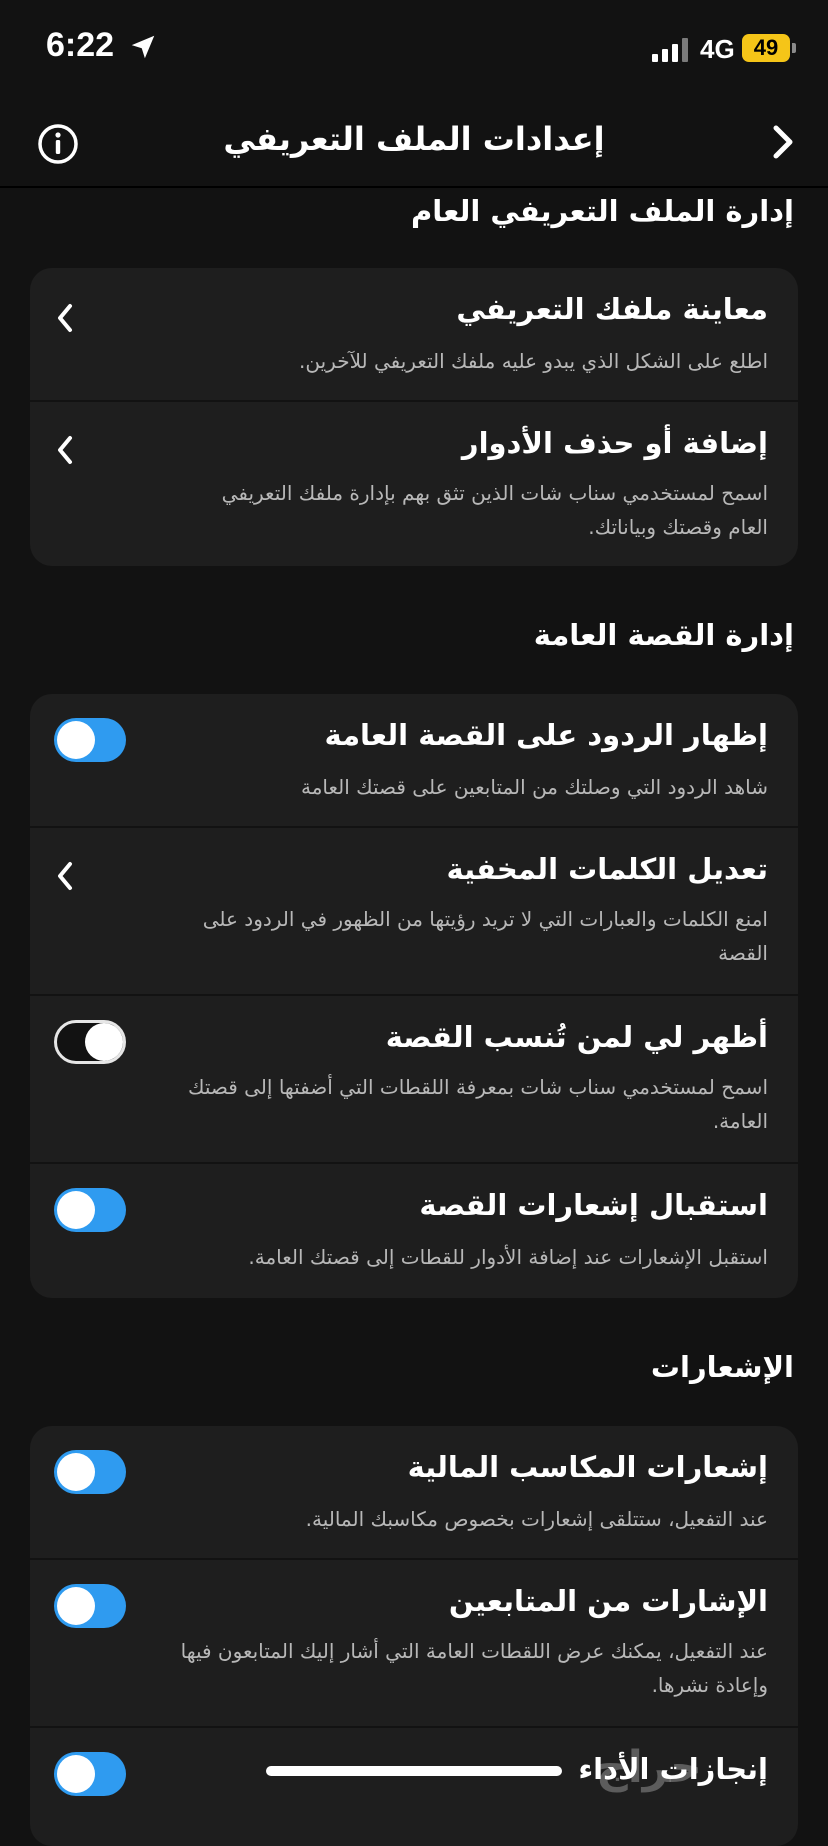  I want to click on toggle-follower-mentions, so click(90, 1606).